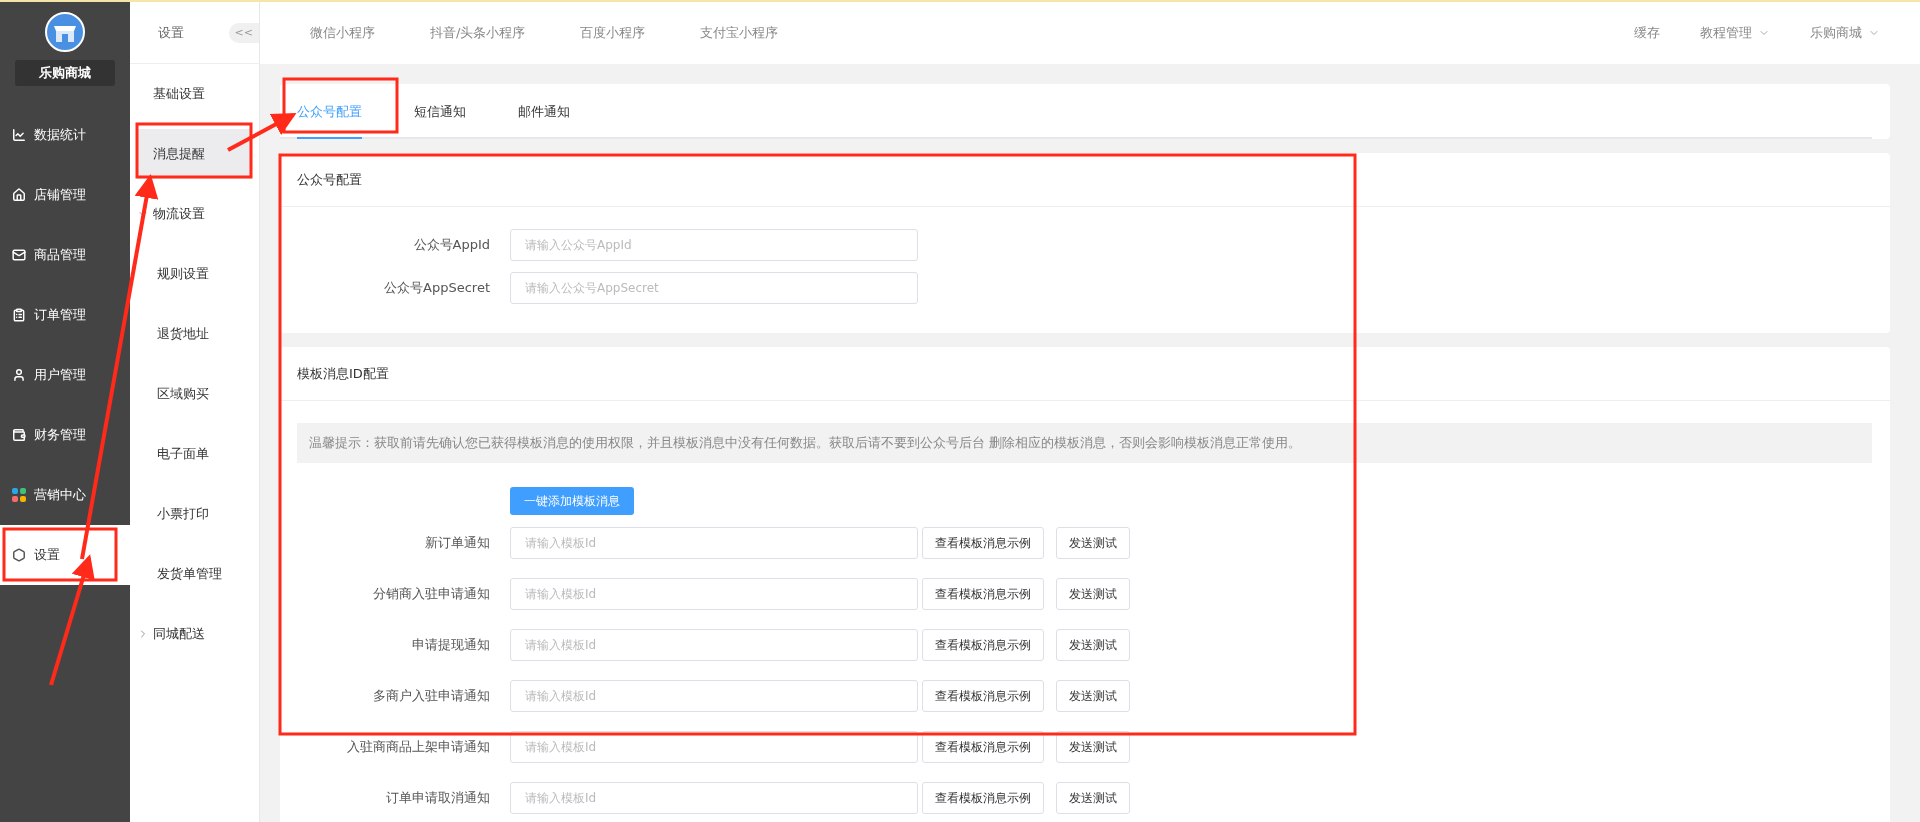  Describe the element at coordinates (437, 288) in the screenshot. I see `field-label: 公众号AppSecret` at that location.